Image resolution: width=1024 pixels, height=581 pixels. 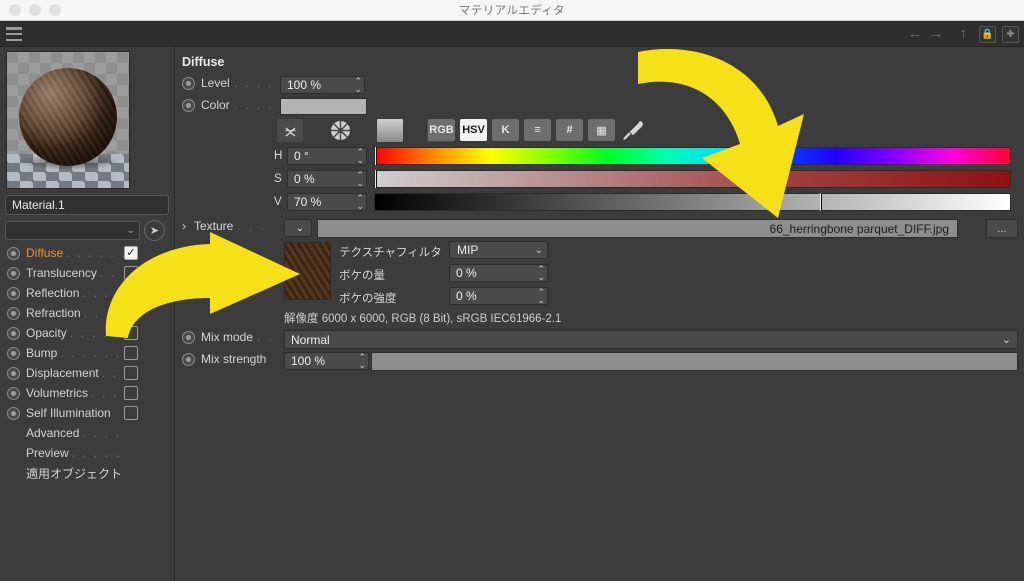 What do you see at coordinates (184, 226) in the screenshot?
I see `chevron-right-icon: ›` at bounding box center [184, 226].